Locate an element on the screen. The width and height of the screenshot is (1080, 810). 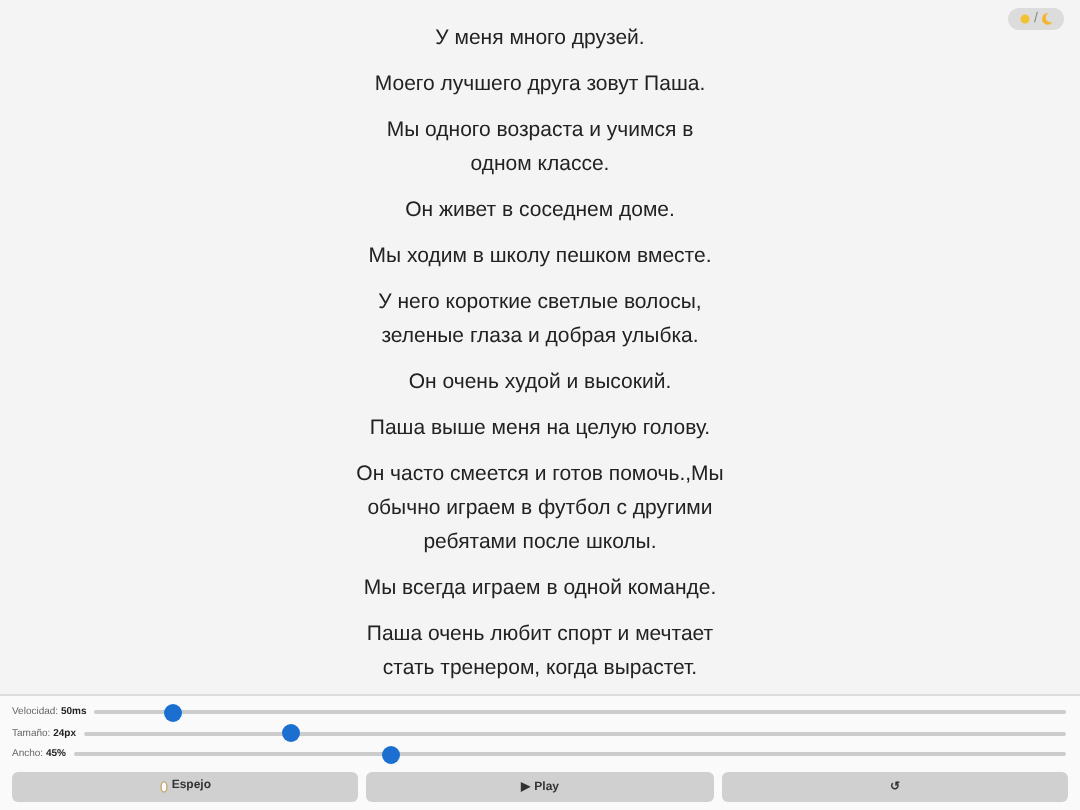
story-paragraph: Мы всегда играем в одной команде. is located at coordinates (540, 589).